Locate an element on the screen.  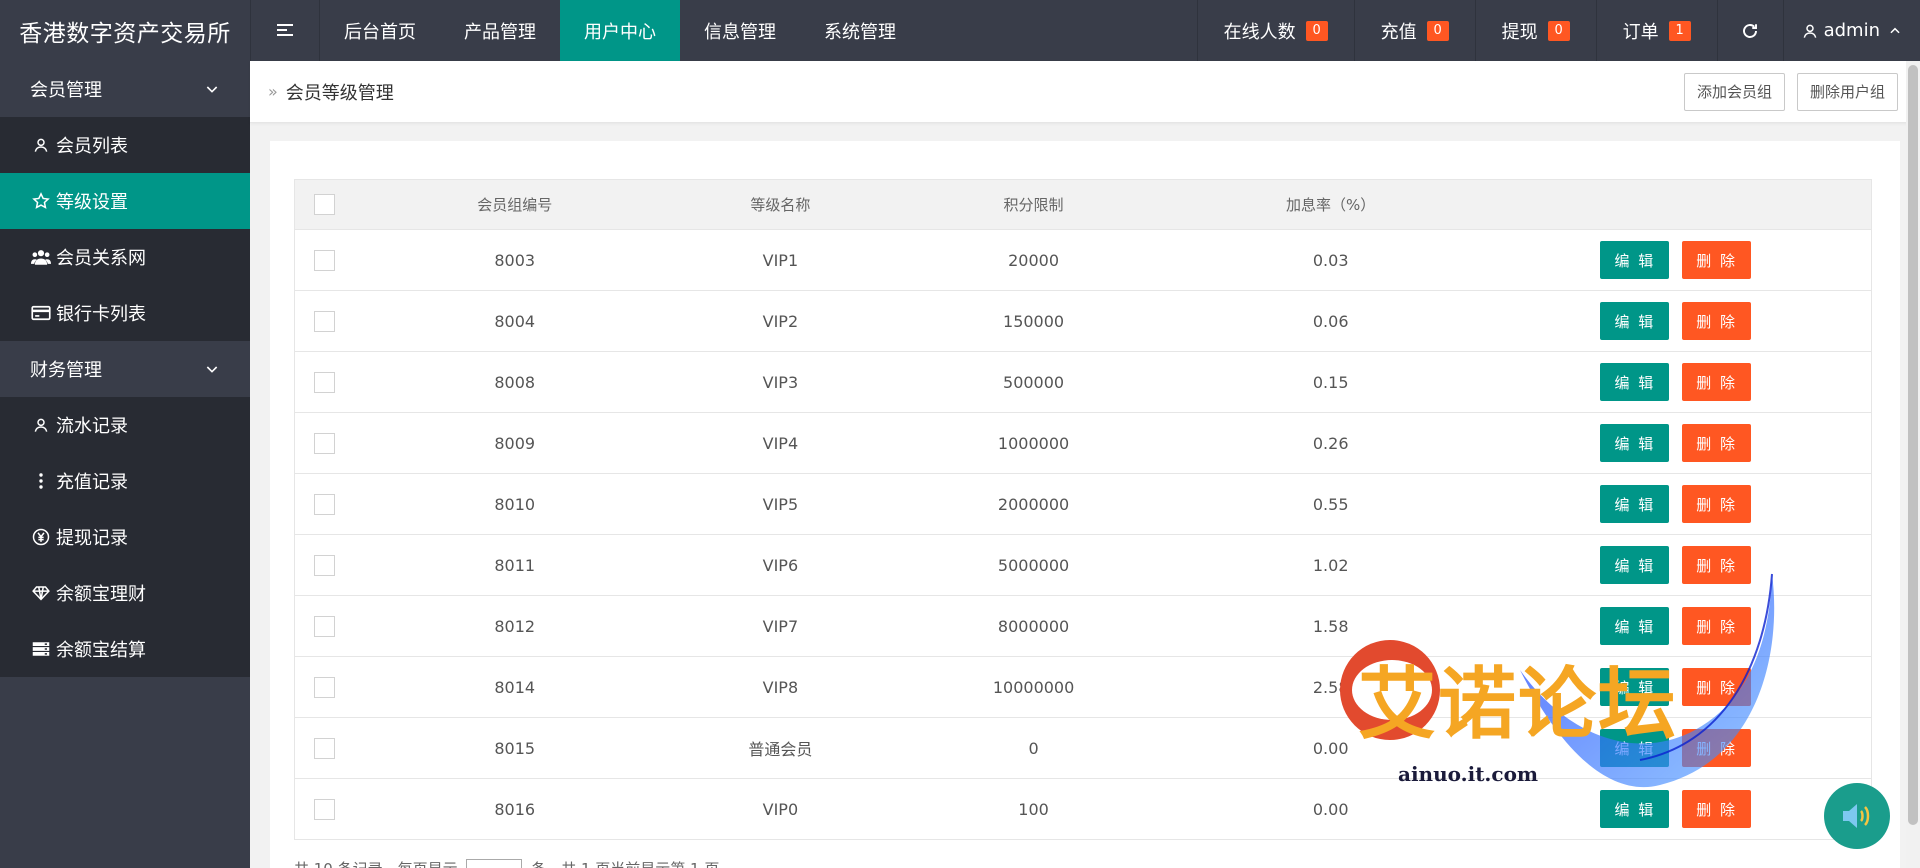
sidebar-item-transactions: 流水记录 is located at coordinates (125, 425).